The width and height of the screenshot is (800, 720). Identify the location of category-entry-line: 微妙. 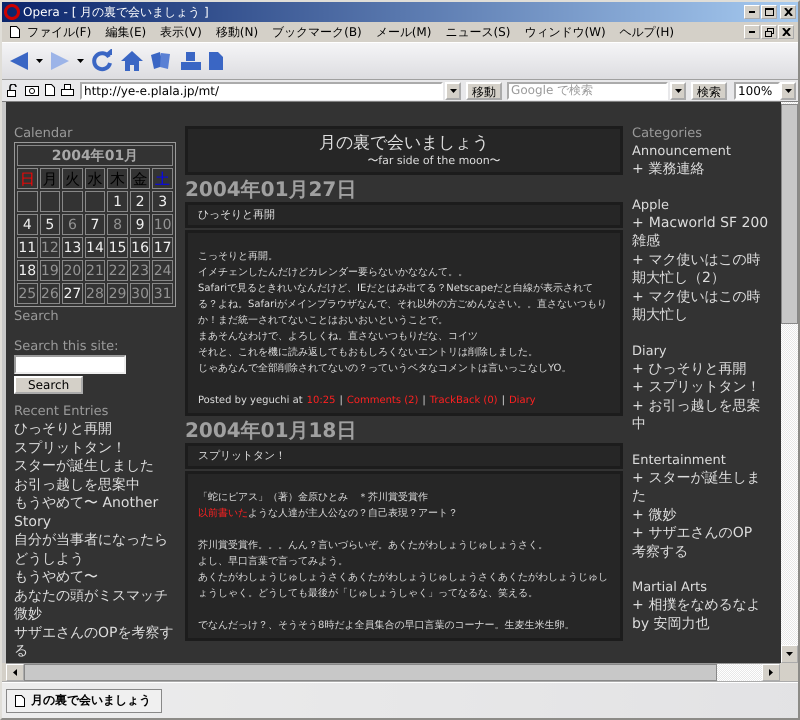
(662, 514).